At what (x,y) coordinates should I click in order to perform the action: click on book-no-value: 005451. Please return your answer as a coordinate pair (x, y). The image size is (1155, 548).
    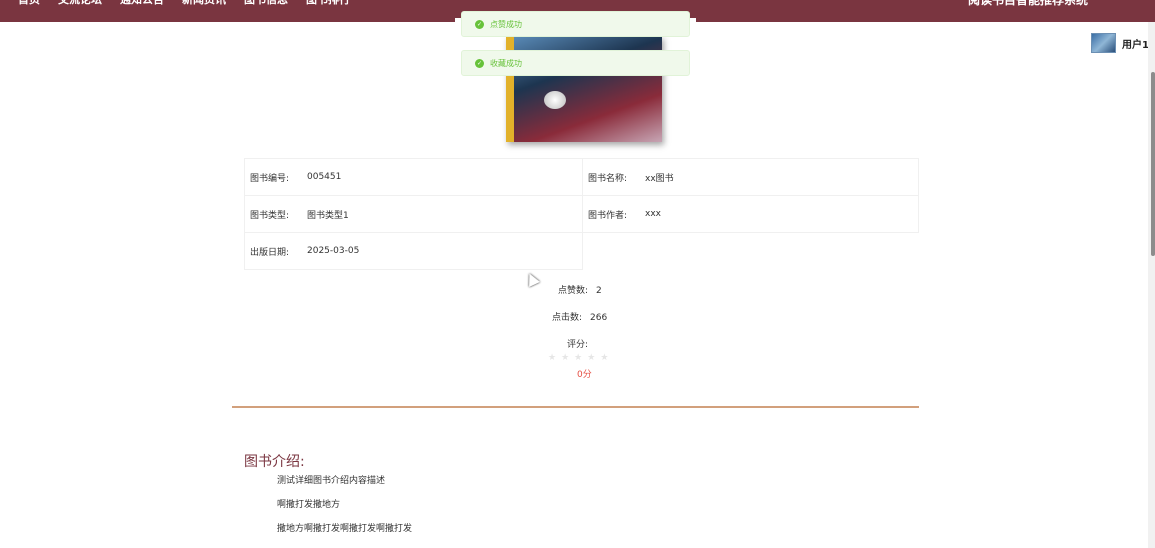
    Looking at the image, I should click on (324, 177).